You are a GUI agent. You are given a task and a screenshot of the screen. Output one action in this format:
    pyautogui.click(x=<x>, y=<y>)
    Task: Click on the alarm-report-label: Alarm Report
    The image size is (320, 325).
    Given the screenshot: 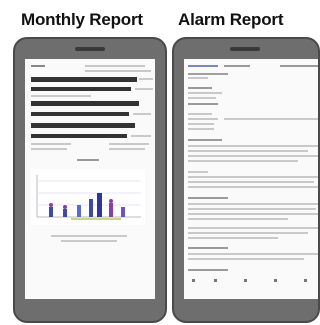 What is the action you would take?
    pyautogui.click(x=231, y=19)
    